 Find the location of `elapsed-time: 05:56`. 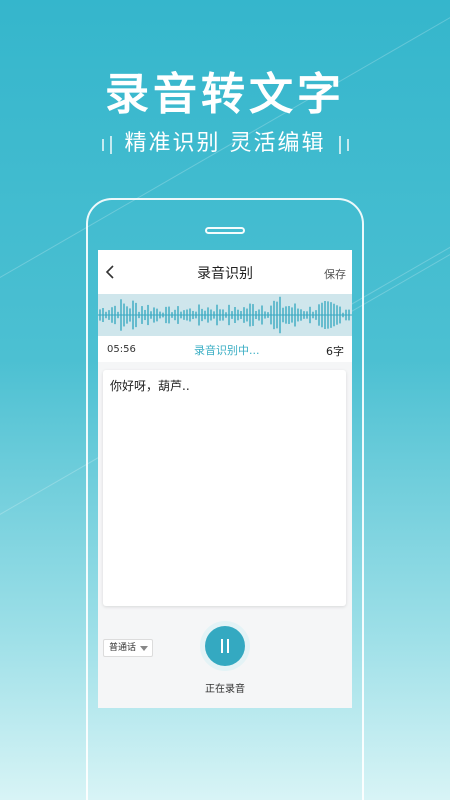

elapsed-time: 05:56 is located at coordinates (121, 349).